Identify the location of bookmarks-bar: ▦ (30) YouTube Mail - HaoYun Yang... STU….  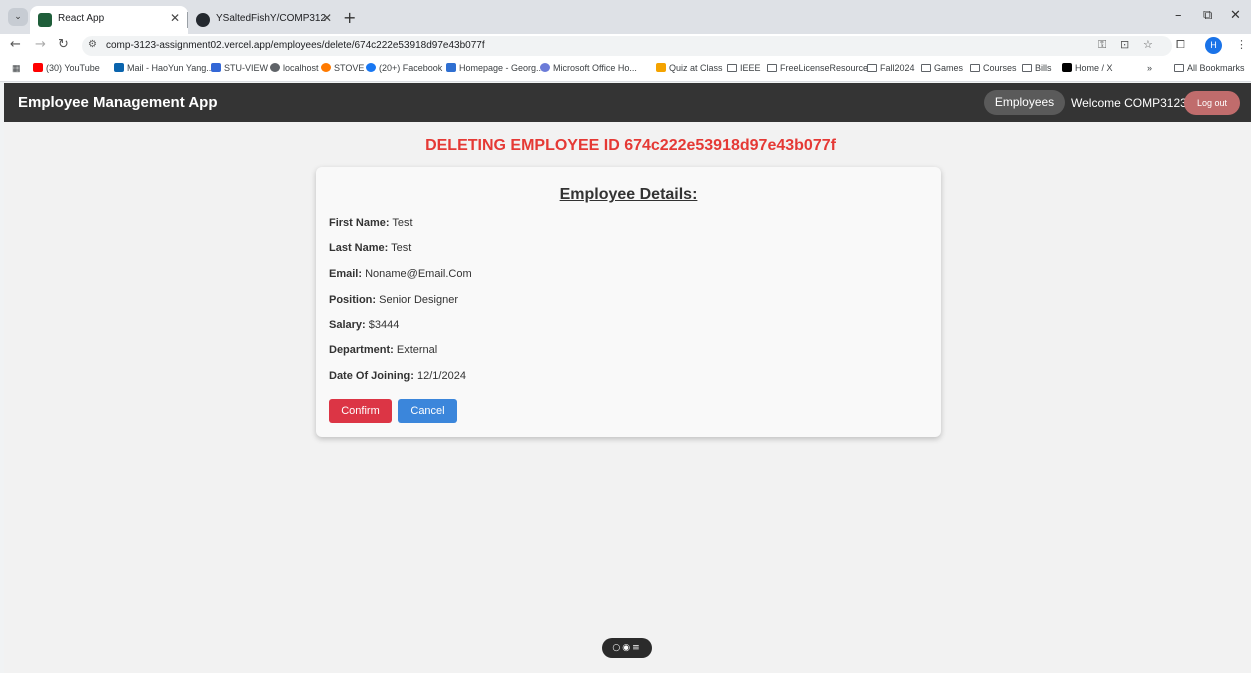
(625, 70).